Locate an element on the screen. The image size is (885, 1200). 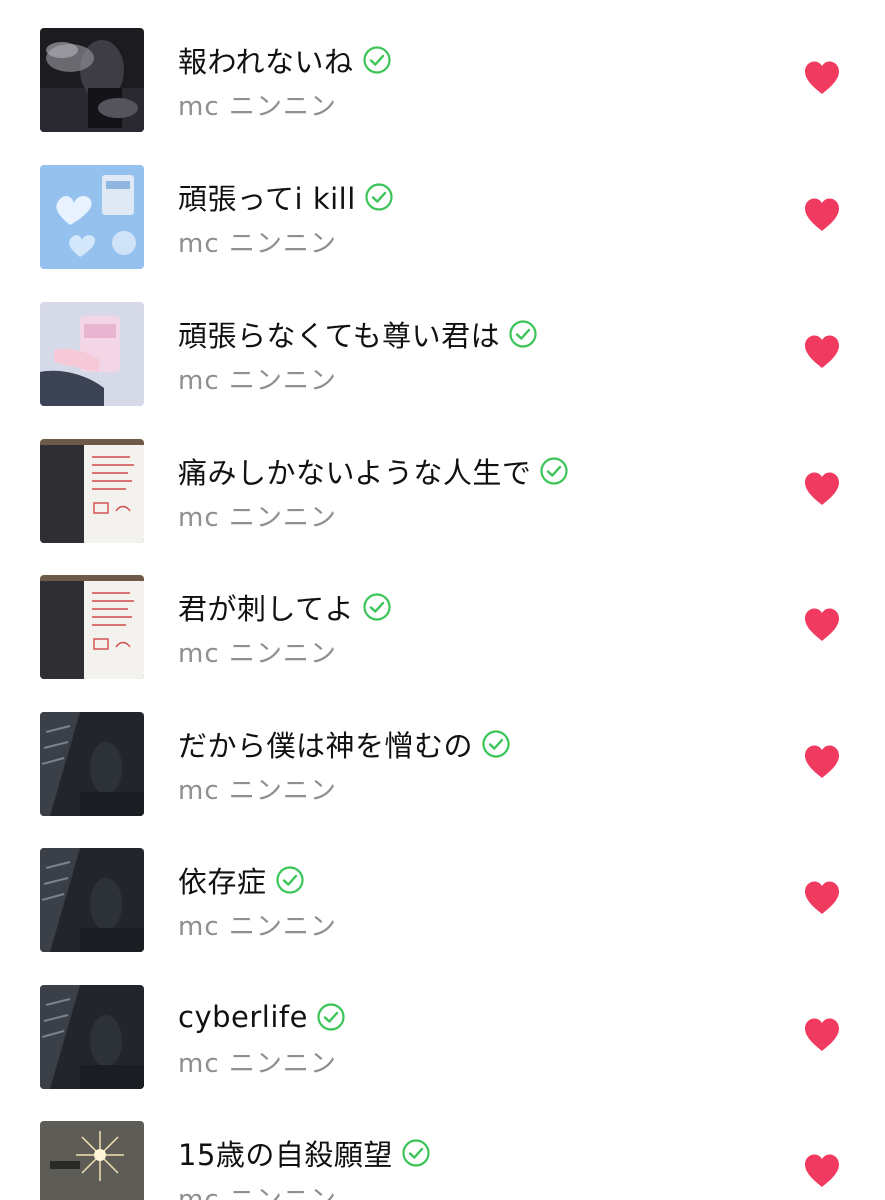
track-title: 報われないね is located at coordinates (266, 62).